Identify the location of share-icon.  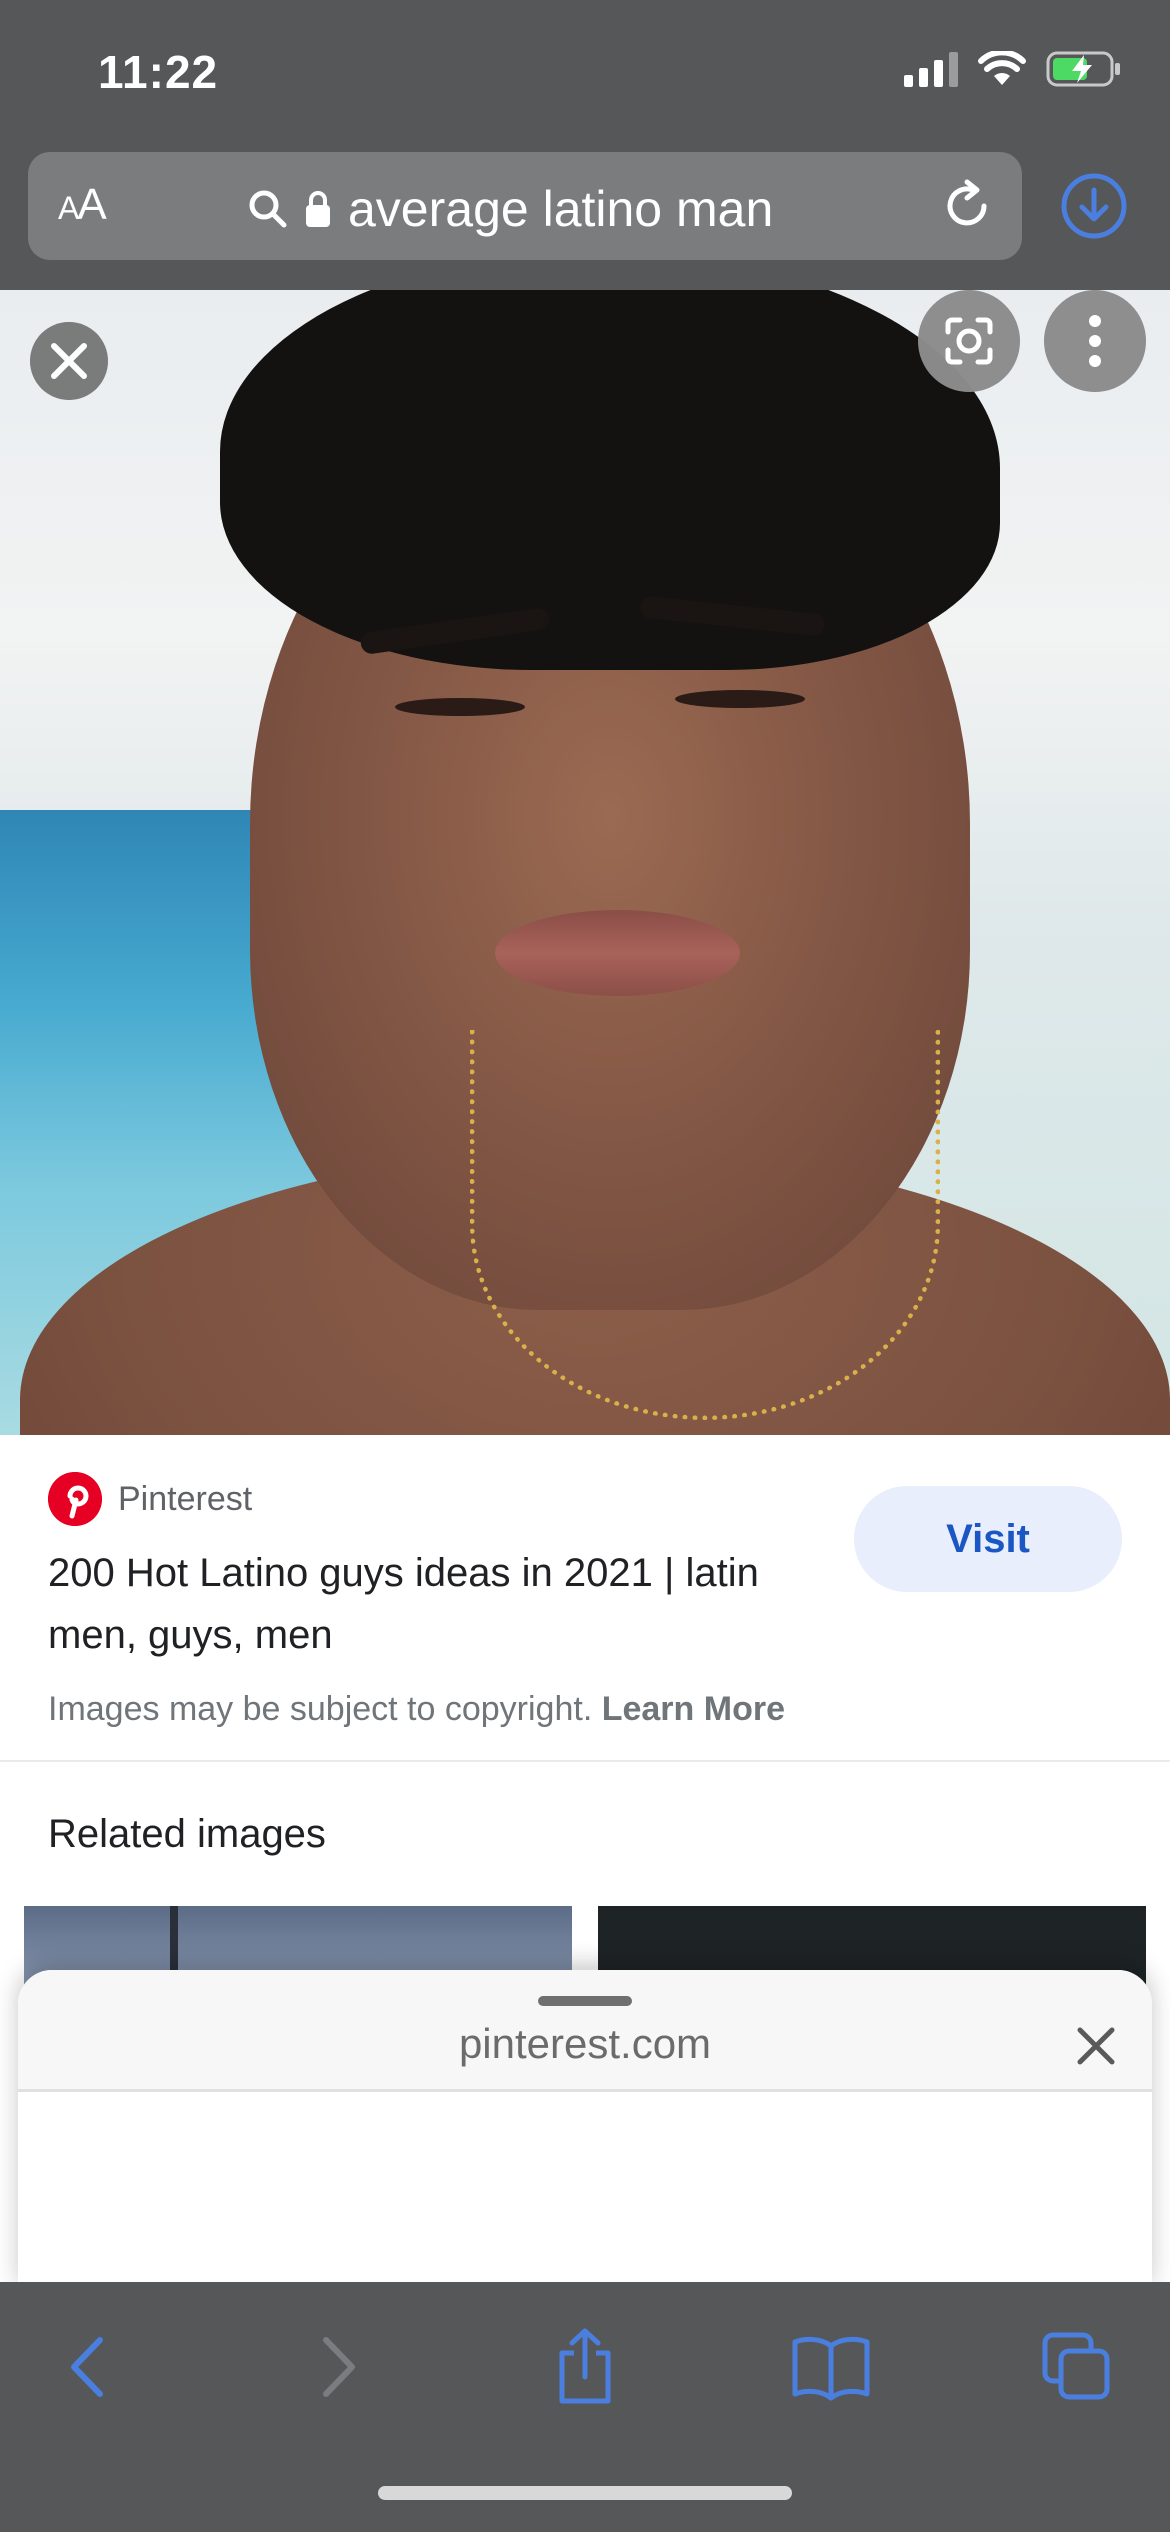
(585, 2366).